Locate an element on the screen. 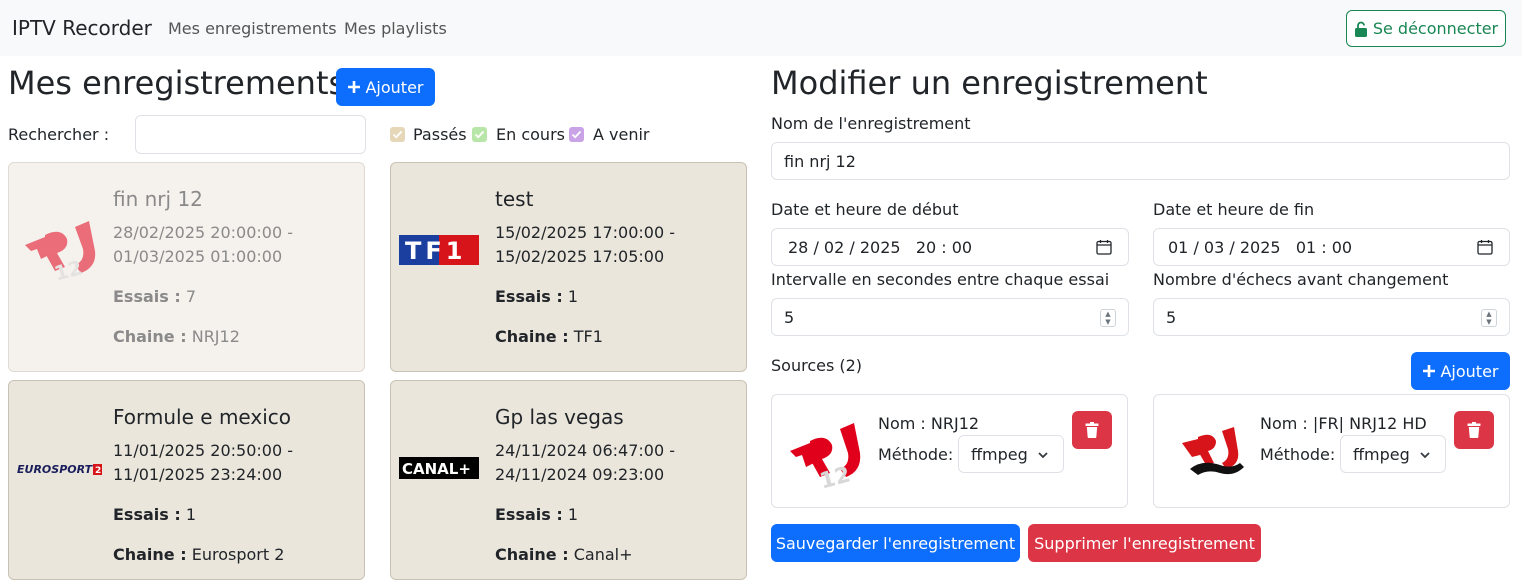 This screenshot has width=1522, height=580. source-card: Nom : |FR| NRJ12 HD Méthode: ffmpeg is located at coordinates (1331, 451).